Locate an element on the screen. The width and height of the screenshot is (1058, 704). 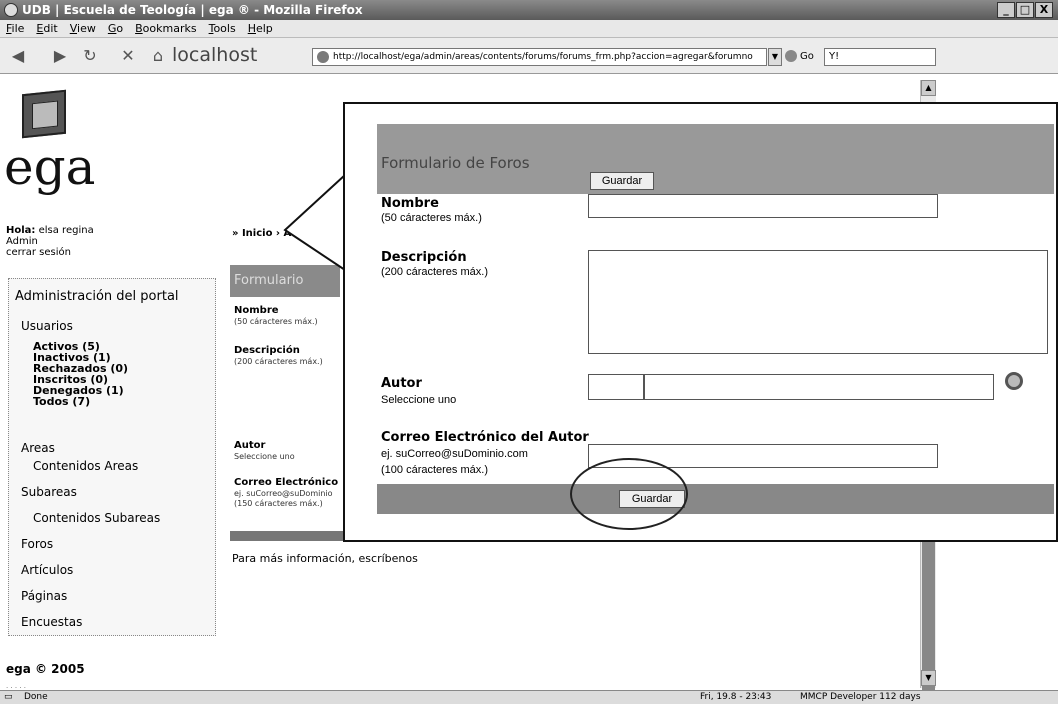
go-button: Go is located at coordinates (802, 57).